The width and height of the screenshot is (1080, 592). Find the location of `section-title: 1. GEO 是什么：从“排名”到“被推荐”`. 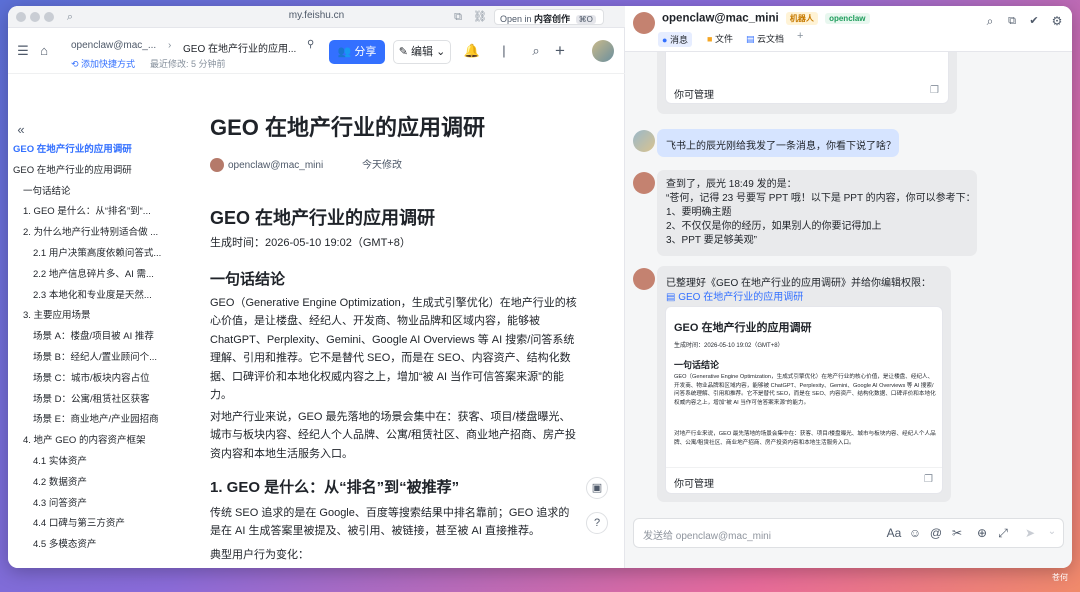

section-title: 1. GEO 是什么：从“排名”到“被推荐” is located at coordinates (335, 487).